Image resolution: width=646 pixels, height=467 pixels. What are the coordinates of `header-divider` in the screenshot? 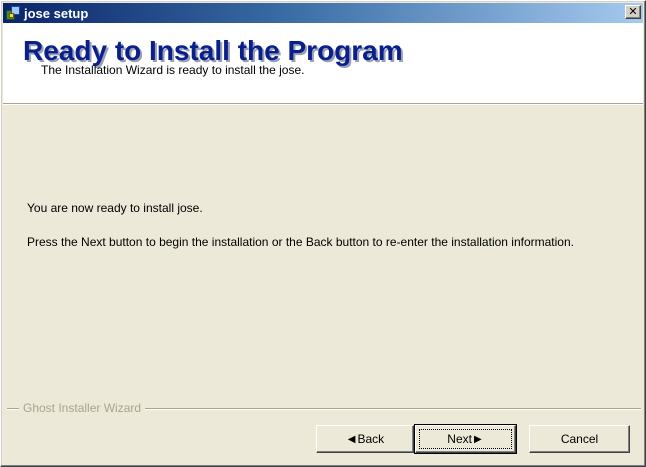 It's located at (323, 104).